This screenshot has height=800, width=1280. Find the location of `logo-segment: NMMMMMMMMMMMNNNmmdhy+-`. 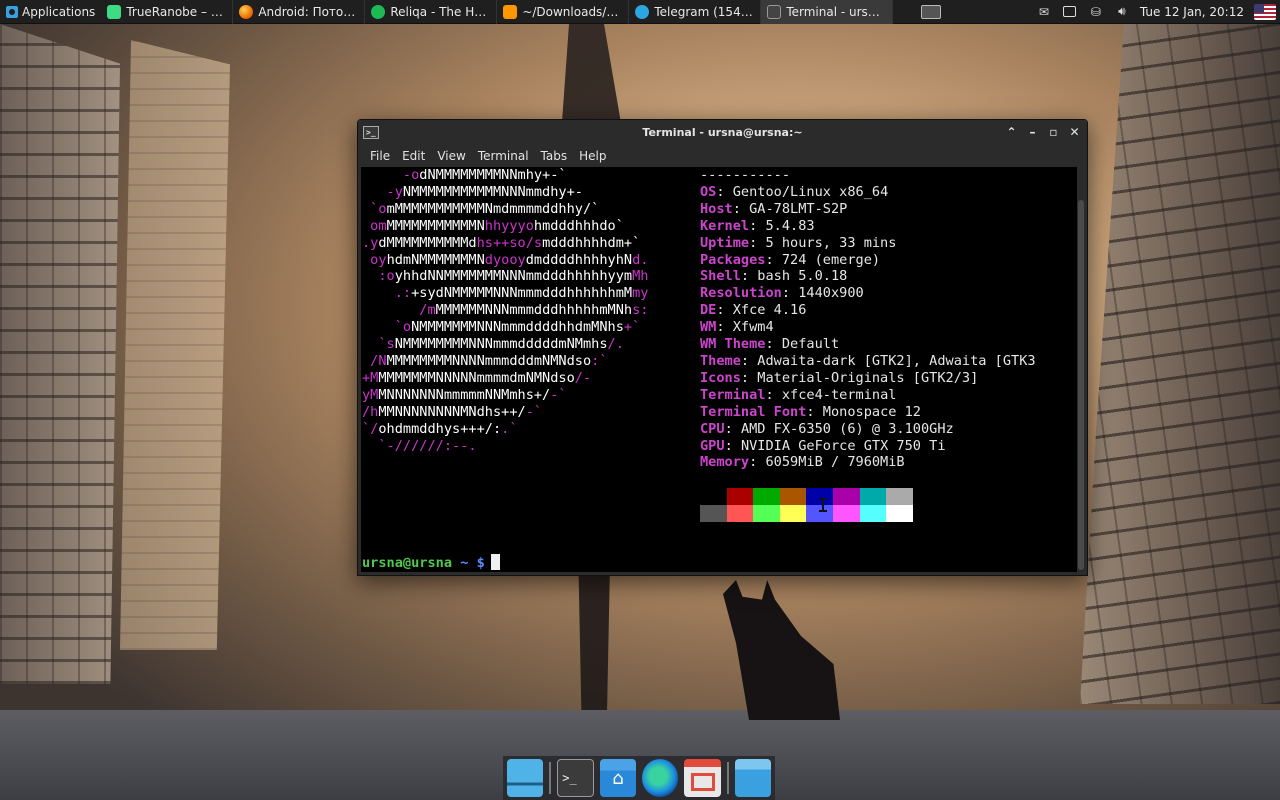

logo-segment: NMMMMMMMMMMMNNNmmdhy+- is located at coordinates (492, 191).